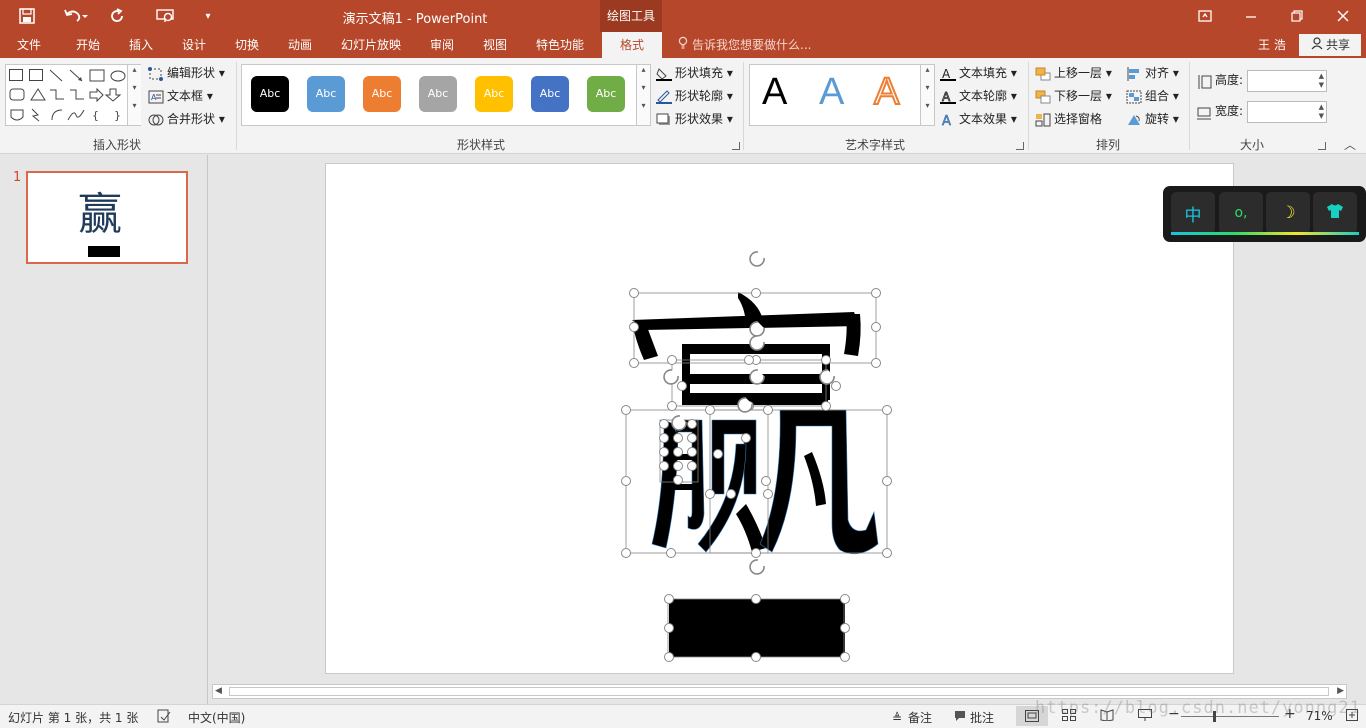  What do you see at coordinates (88, 76) in the screenshot?
I see `line-shapes-icon` at bounding box center [88, 76].